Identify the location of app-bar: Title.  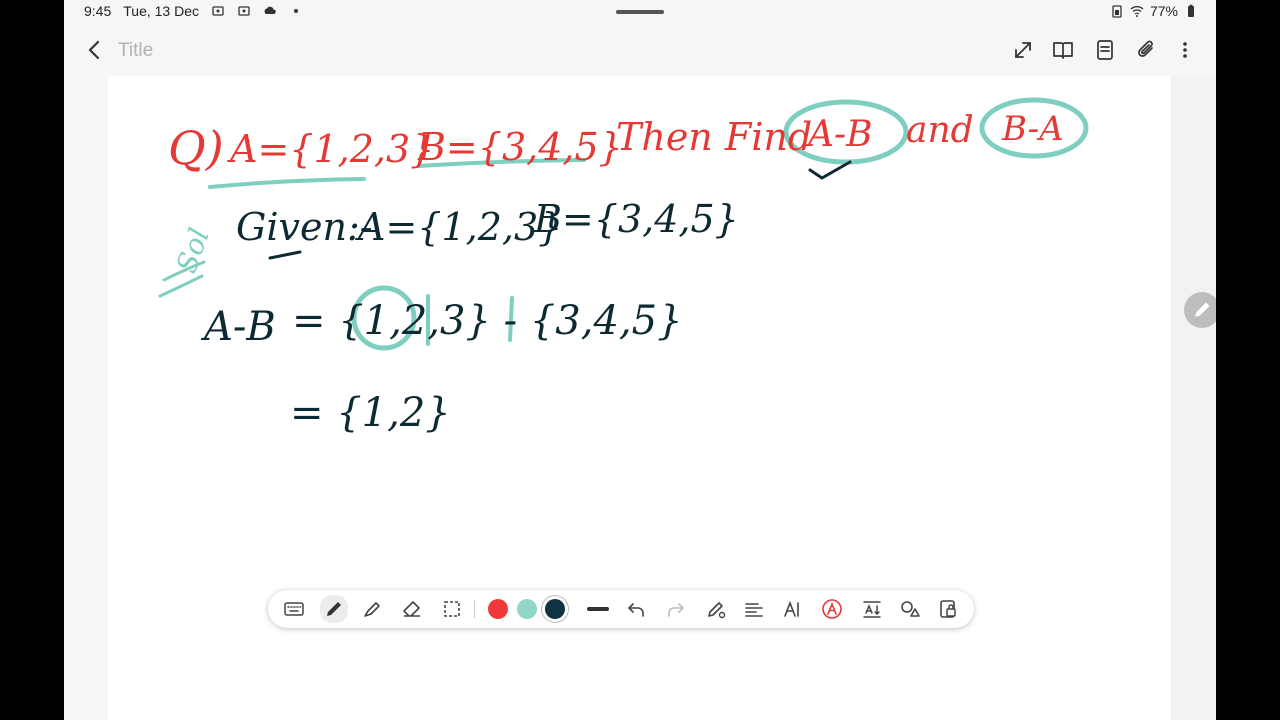
(640, 50).